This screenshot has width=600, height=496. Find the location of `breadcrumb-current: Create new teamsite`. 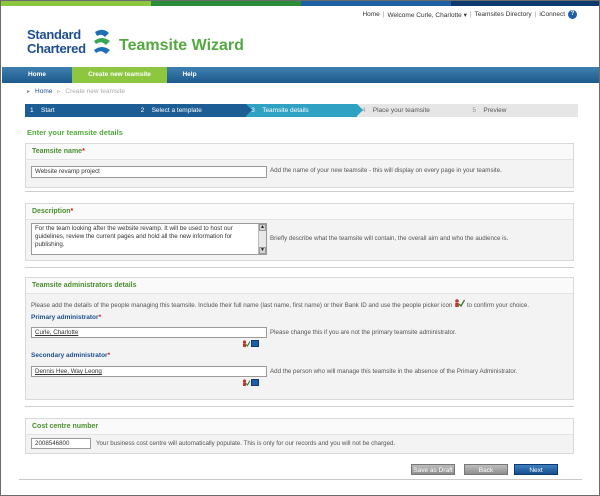

breadcrumb-current: Create new teamsite is located at coordinates (95, 91).